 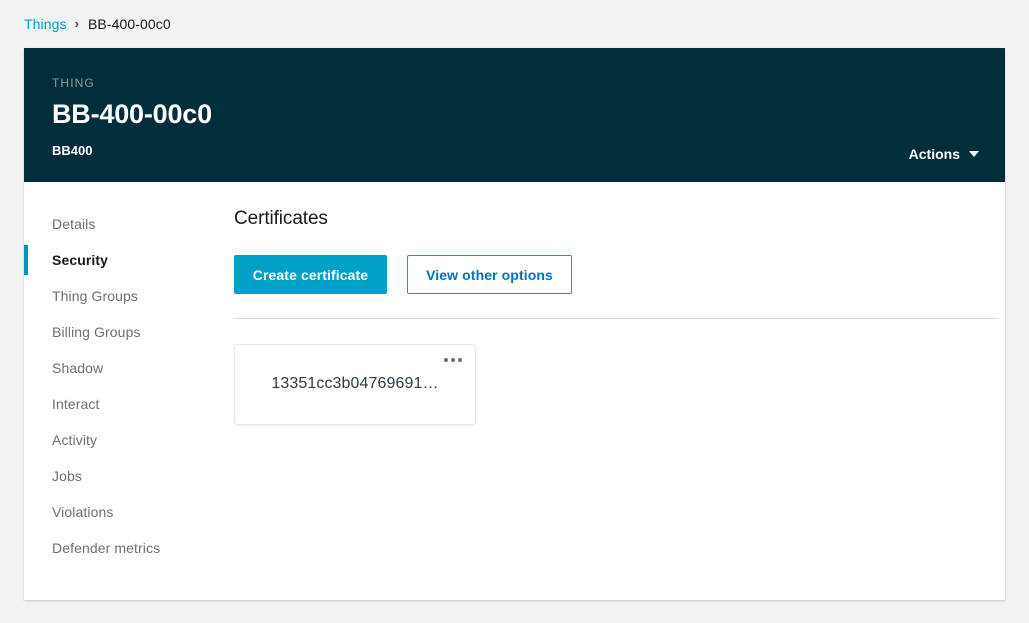 I want to click on section-divider, so click(x=616, y=318).